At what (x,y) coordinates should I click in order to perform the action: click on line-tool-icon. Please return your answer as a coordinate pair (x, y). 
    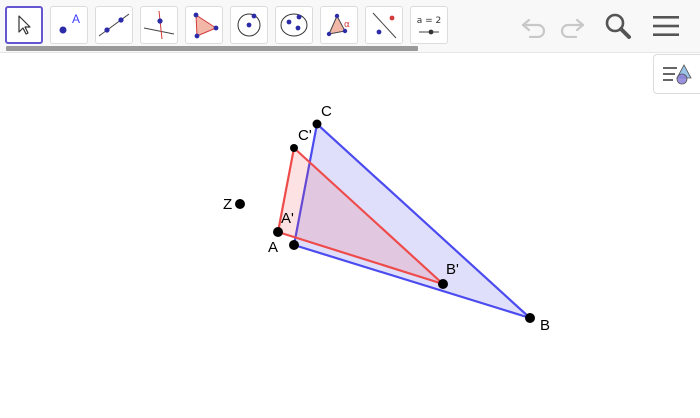
    Looking at the image, I should click on (114, 25).